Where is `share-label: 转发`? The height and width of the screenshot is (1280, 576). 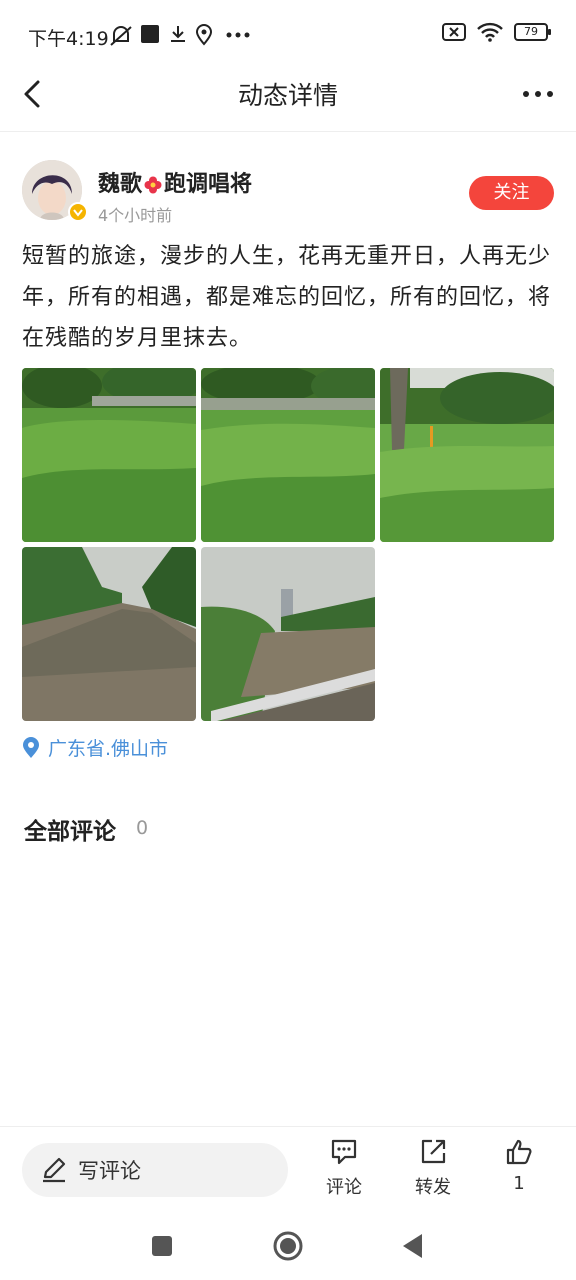 share-label: 转发 is located at coordinates (433, 1187).